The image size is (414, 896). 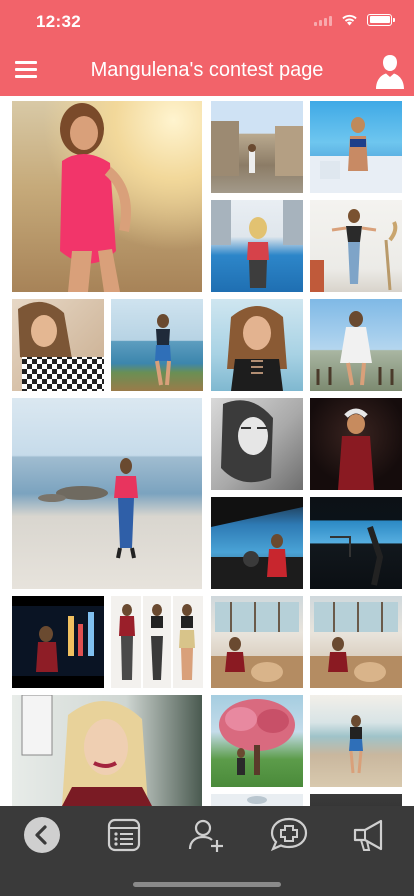 What do you see at coordinates (356, 246) in the screenshot?
I see `photo-white-room-dancing` at bounding box center [356, 246].